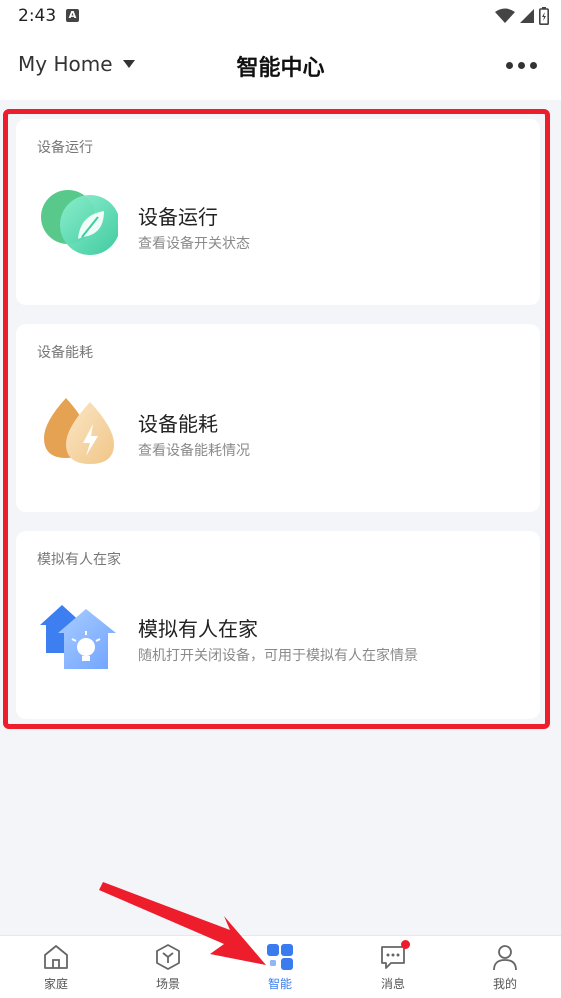  I want to click on status-bar: 2:43 A, so click(280, 16).